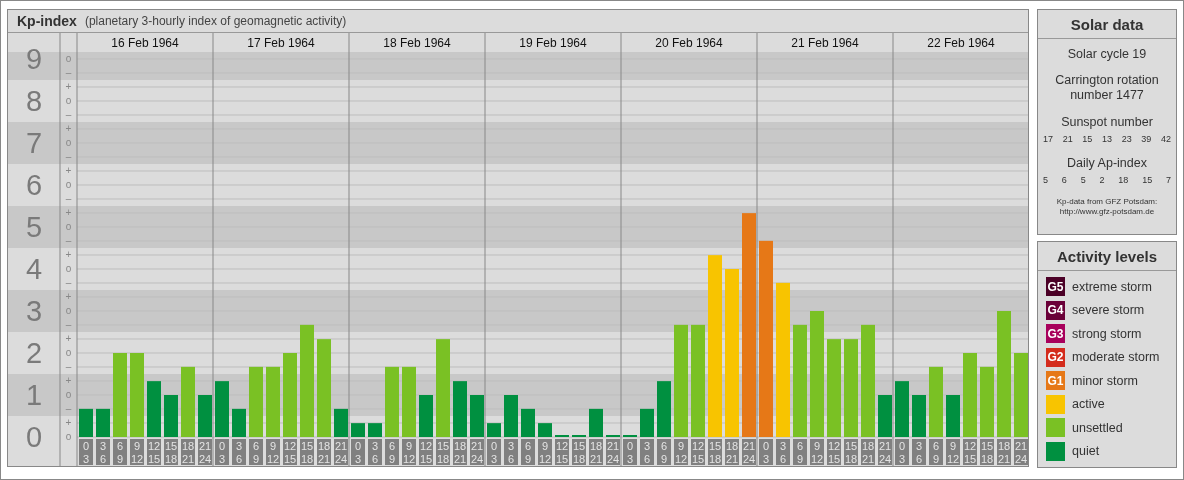 This screenshot has width=1184, height=480. What do you see at coordinates (34, 143) in the screenshot?
I see `level-label: 7` at bounding box center [34, 143].